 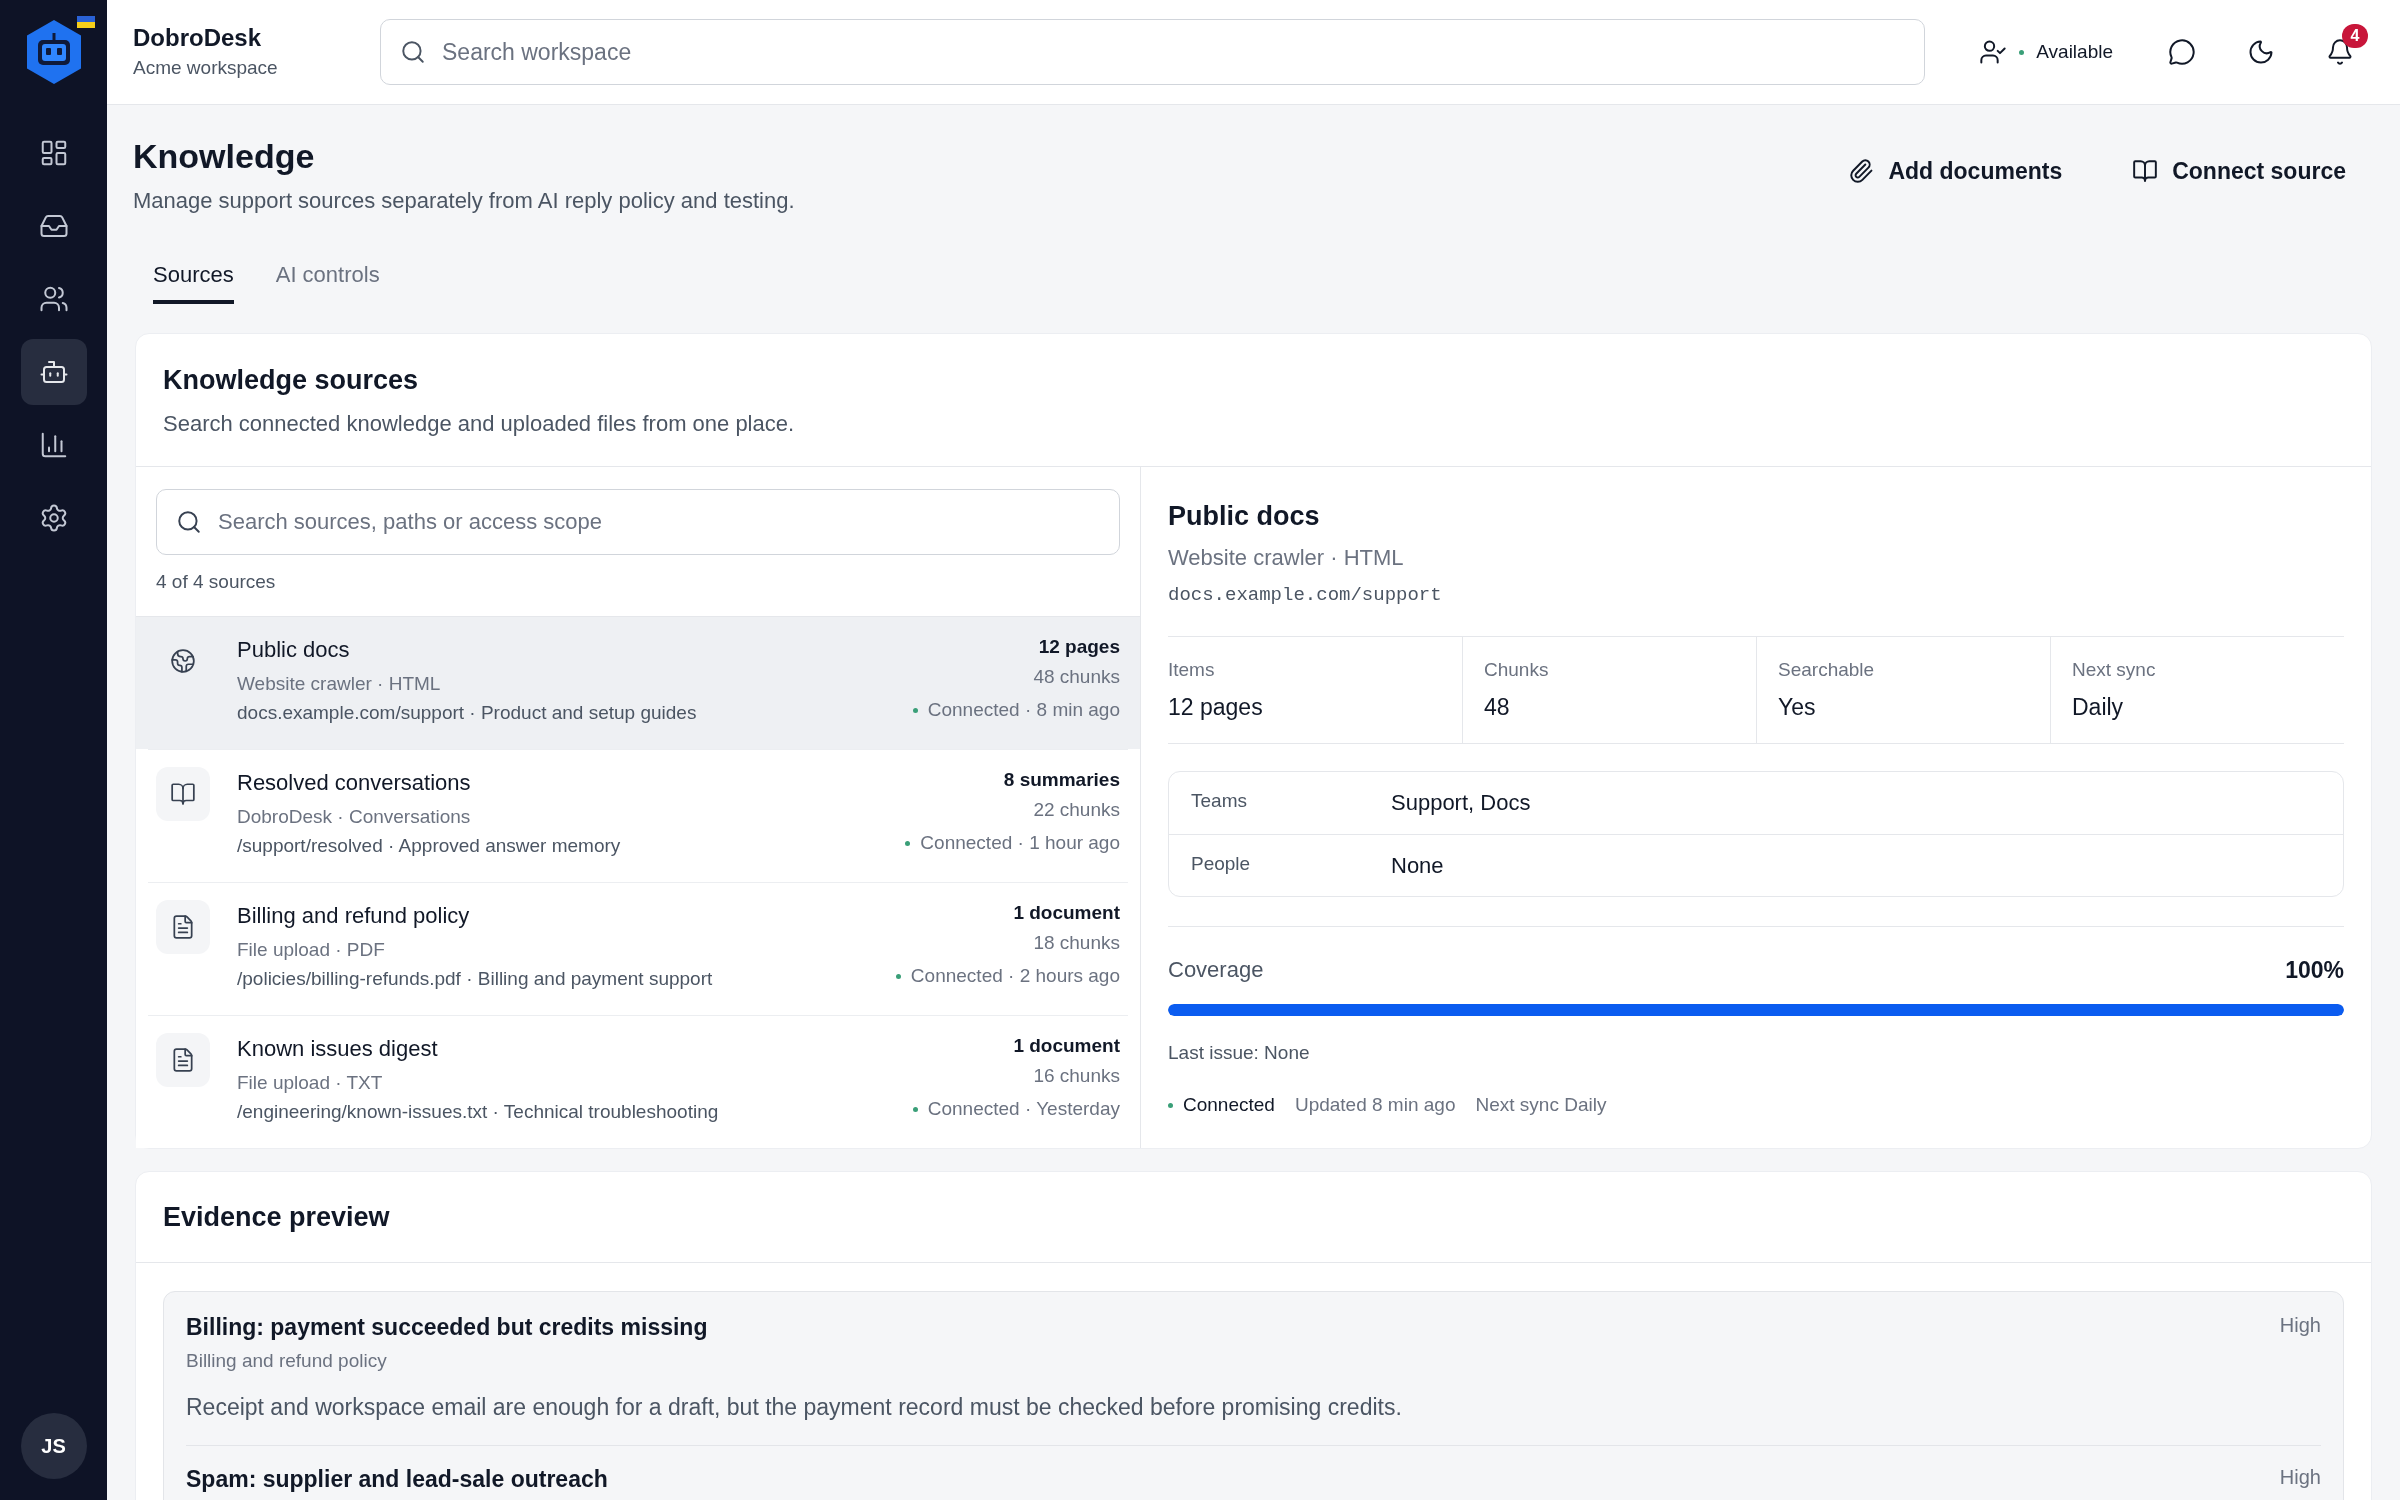 I want to click on source-type: DobroDesk · Conversations, so click(x=354, y=817).